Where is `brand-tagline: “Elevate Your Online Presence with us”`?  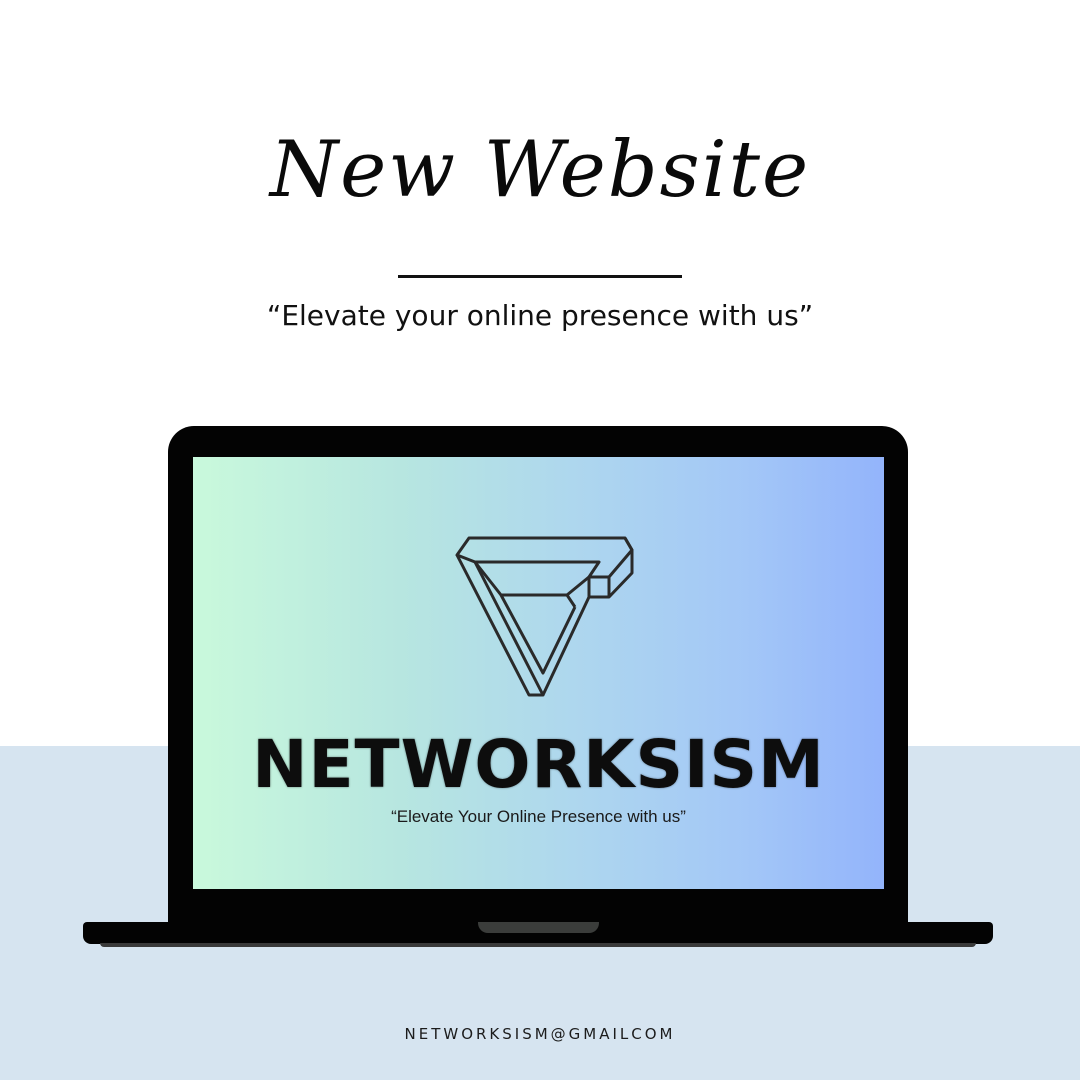
brand-tagline: “Elevate Your Online Presence with us” is located at coordinates (538, 816).